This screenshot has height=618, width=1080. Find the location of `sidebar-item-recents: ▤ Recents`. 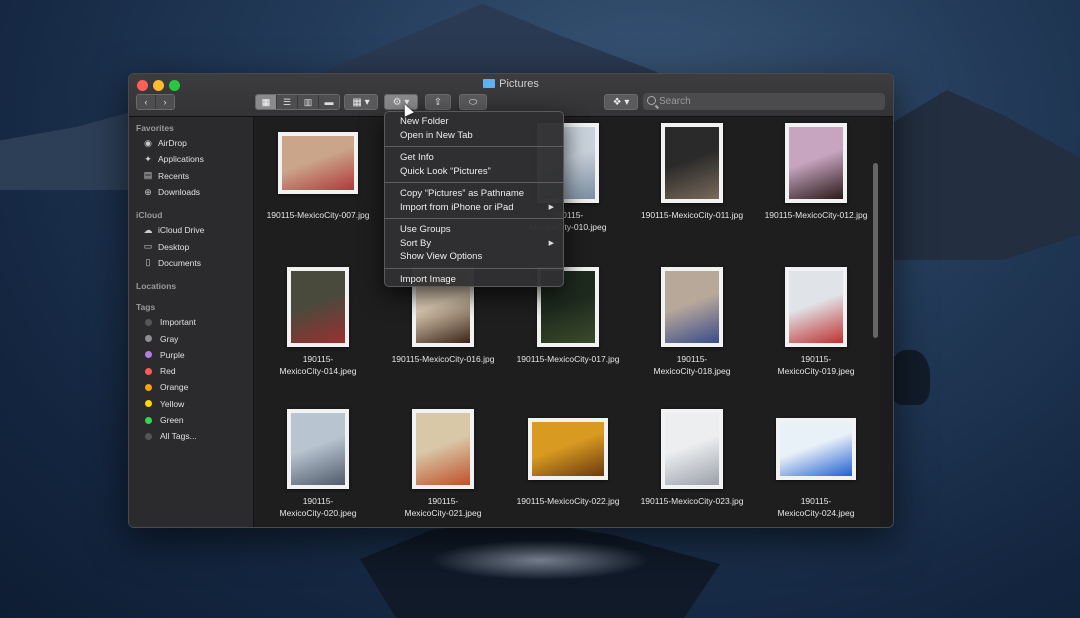

sidebar-item-recents: ▤ Recents is located at coordinates (191, 176).